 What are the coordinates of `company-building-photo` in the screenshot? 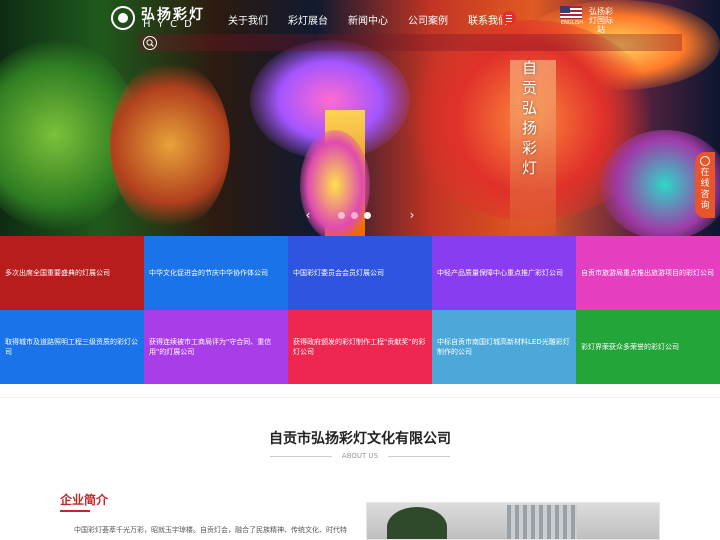 It's located at (513, 521).